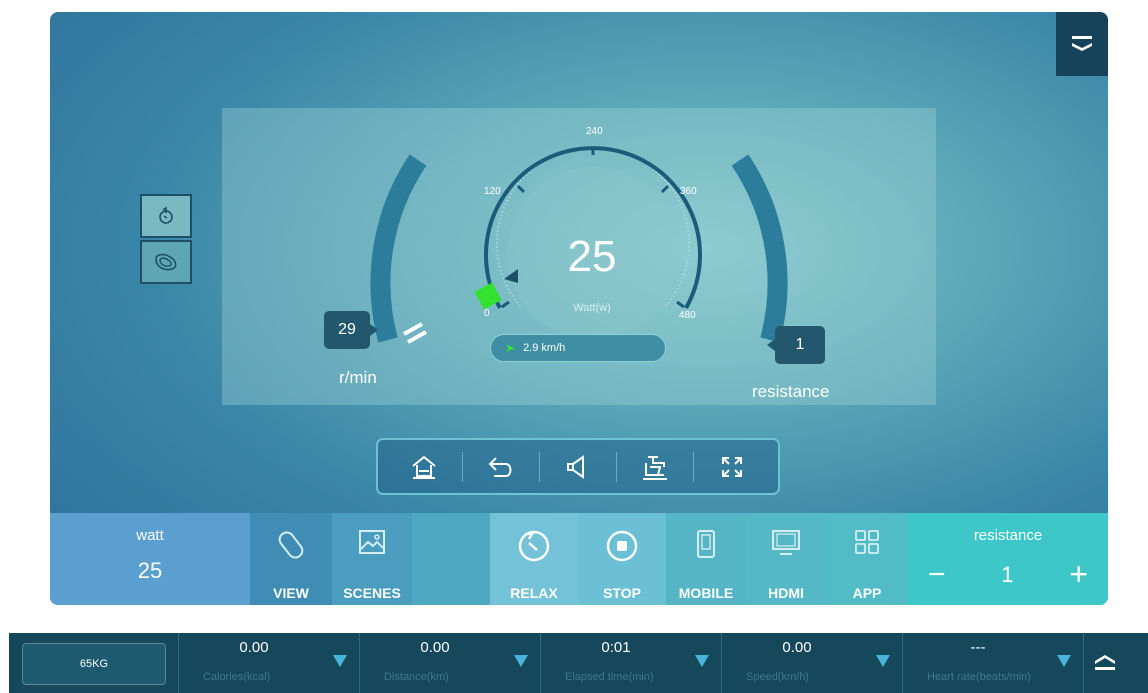  I want to click on stop-button: STOP, so click(622, 559).